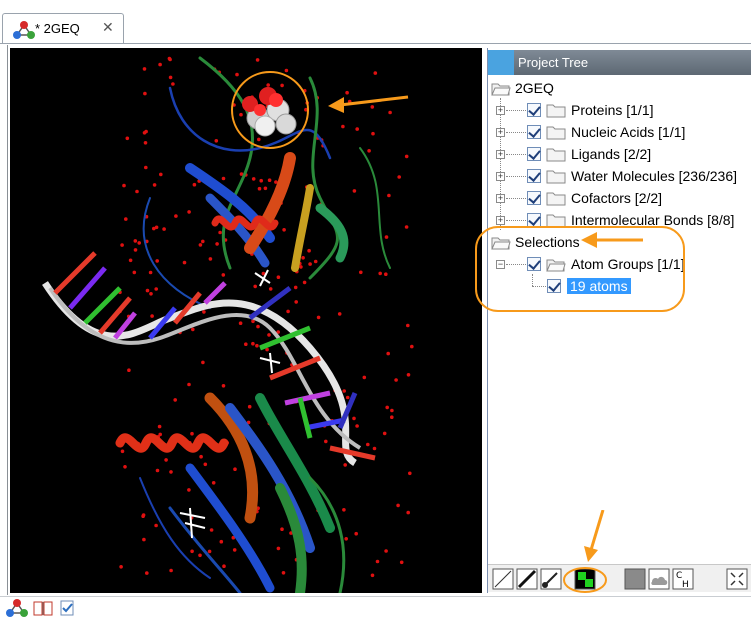 This screenshot has width=751, height=619. I want to click on collapse-icon: −, so click(500, 264).